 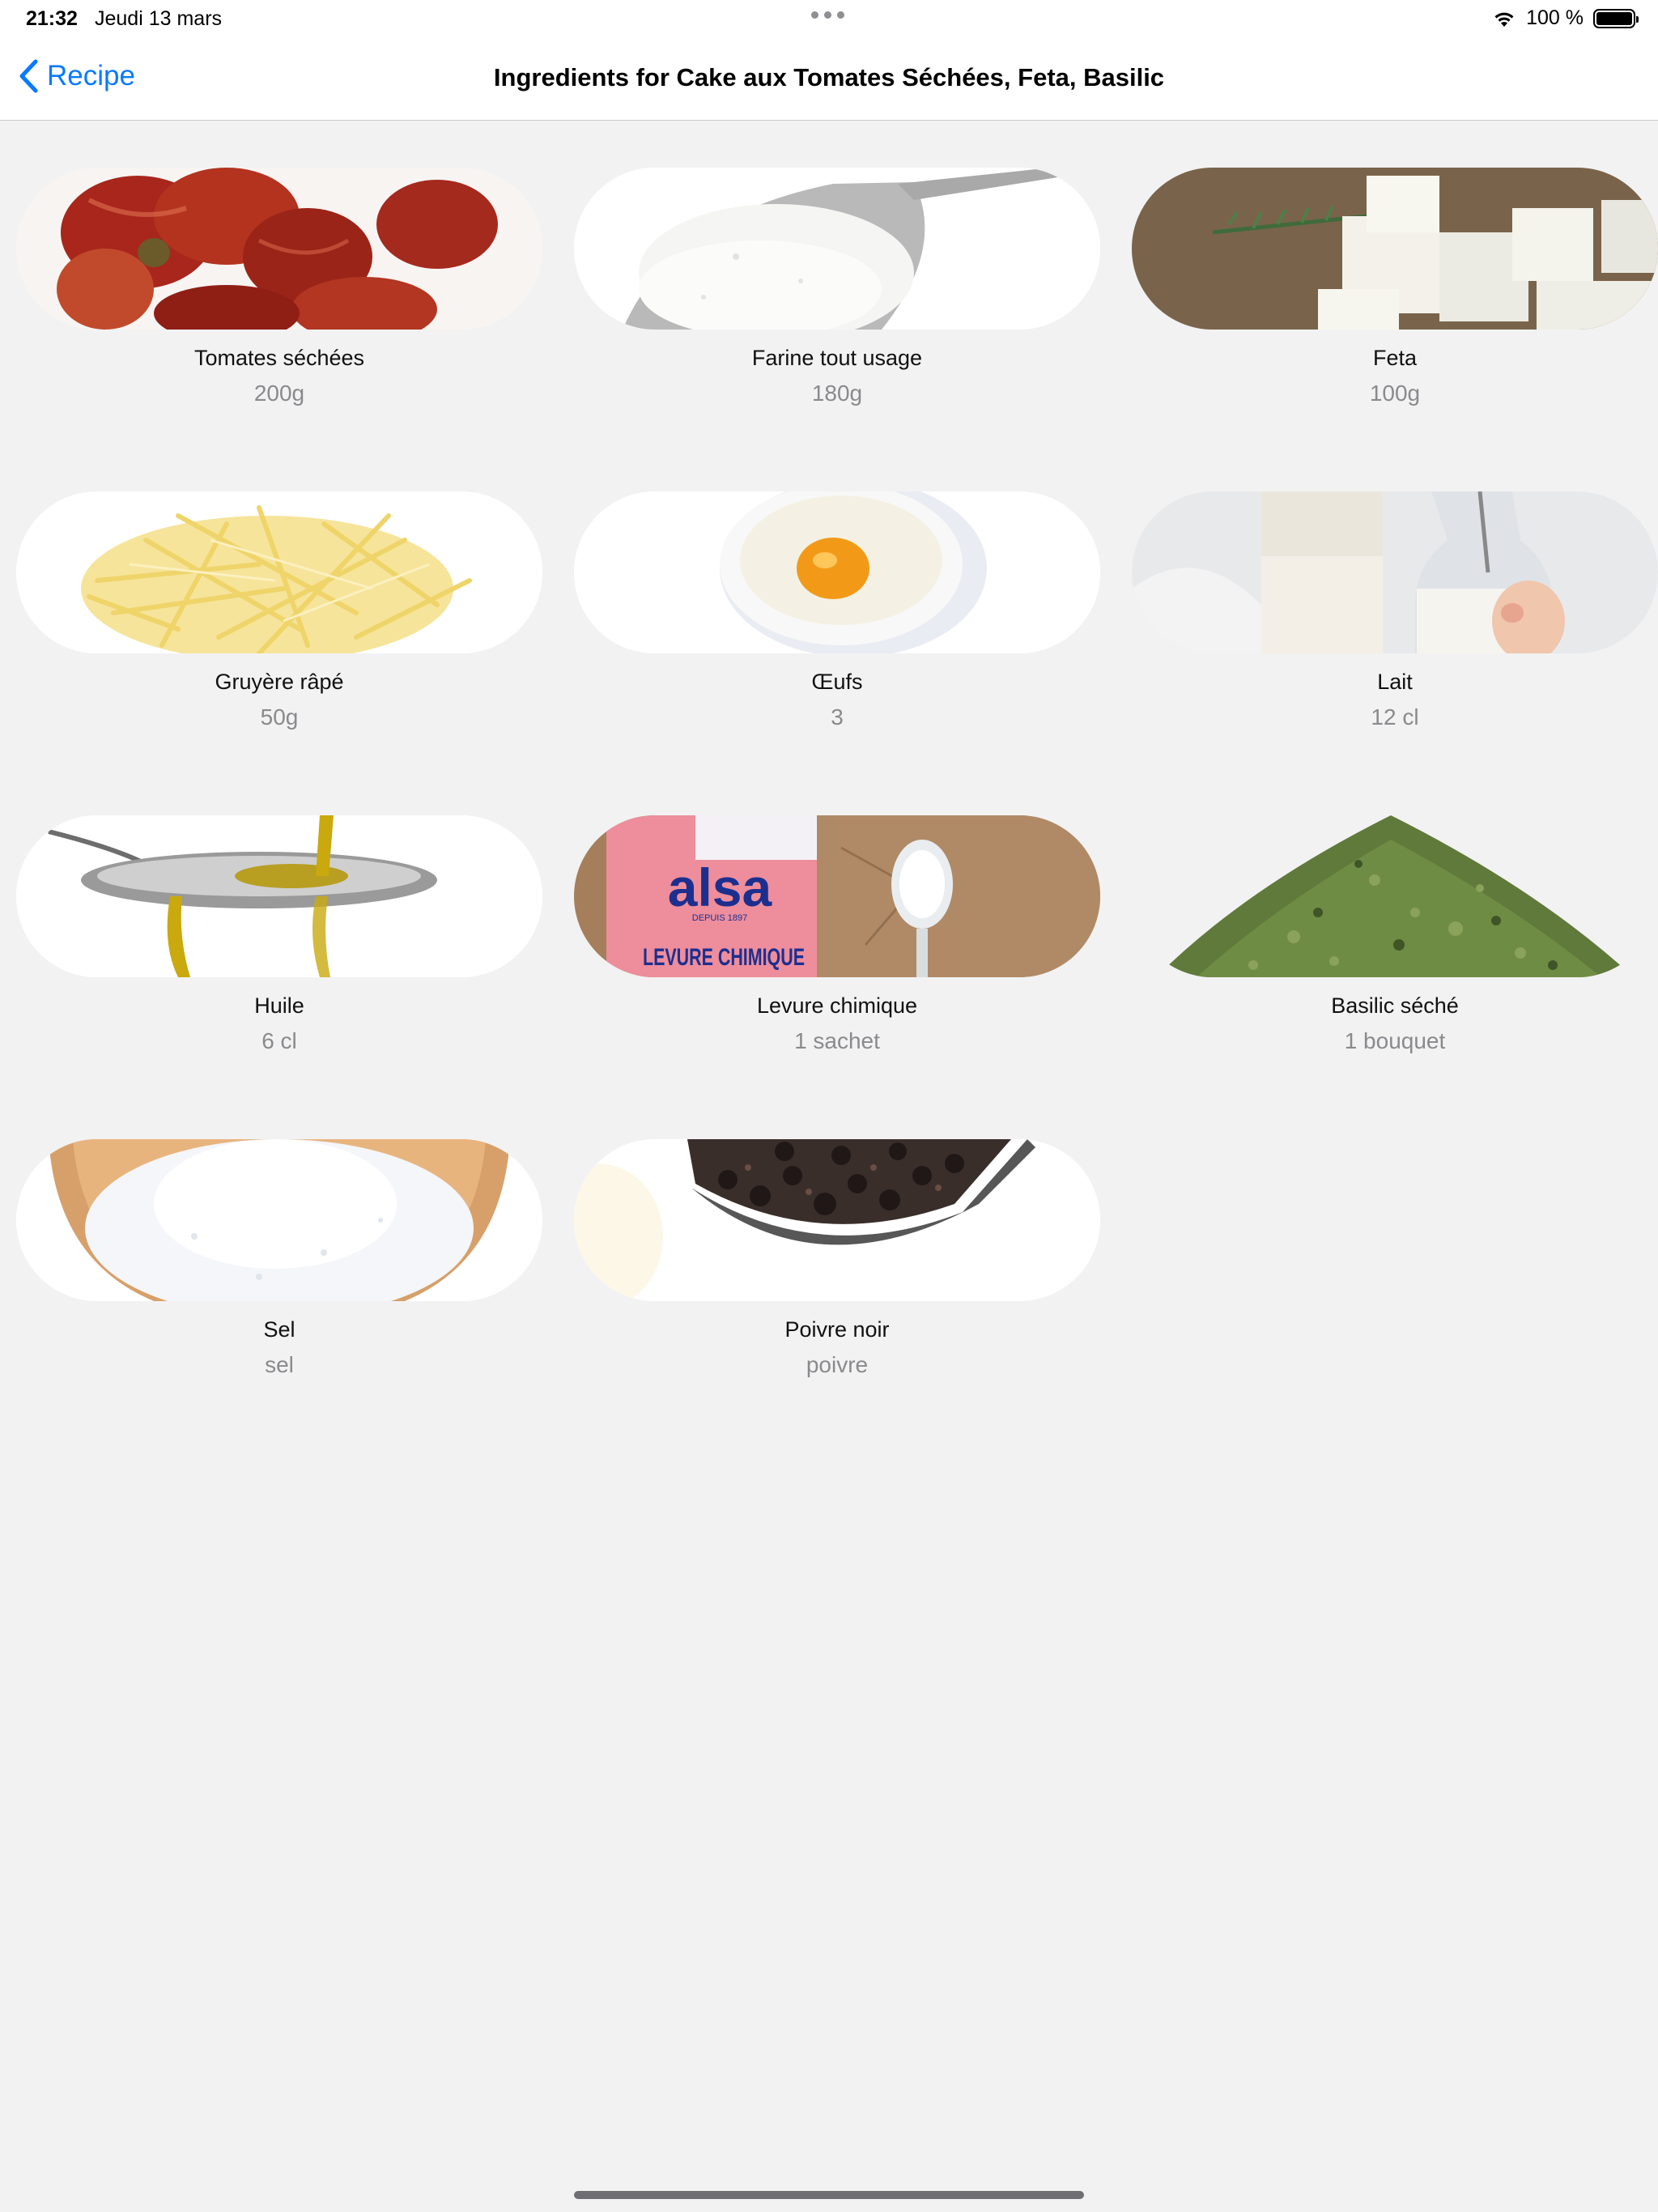 What do you see at coordinates (279, 572) in the screenshot?
I see `grated-cheese-image` at bounding box center [279, 572].